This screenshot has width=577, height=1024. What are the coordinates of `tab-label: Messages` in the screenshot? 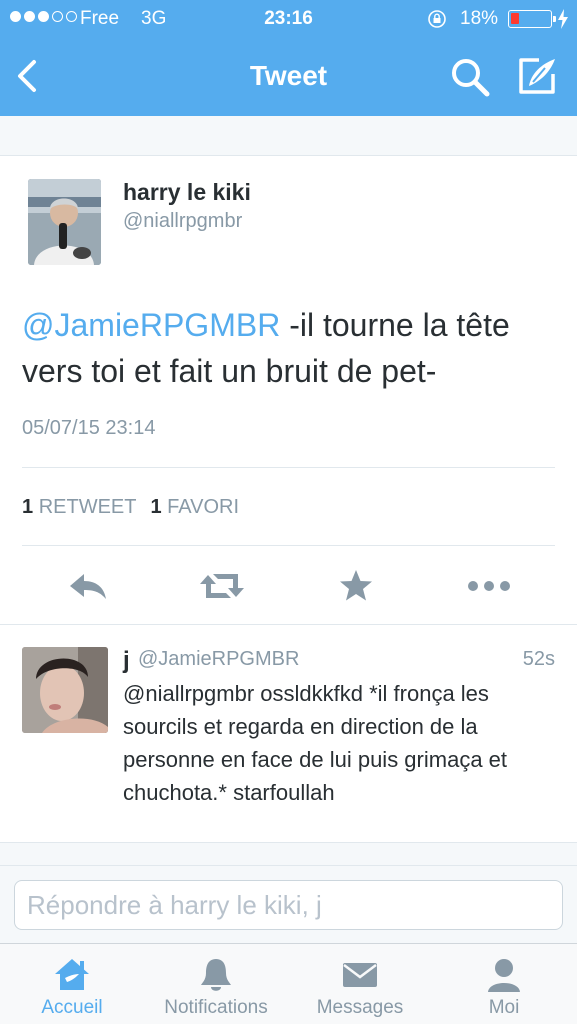 It's located at (360, 1007).